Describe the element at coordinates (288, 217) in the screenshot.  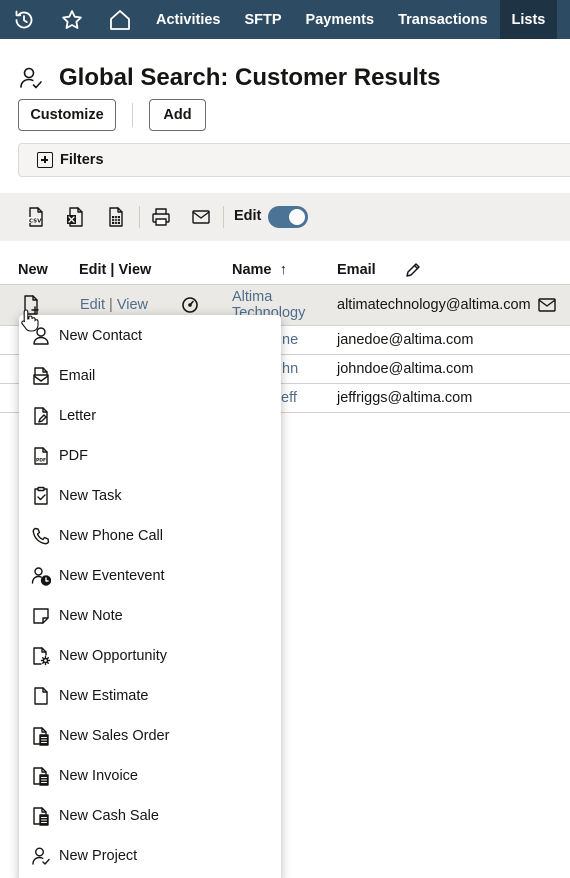
I see `edit-mode-toggle` at that location.